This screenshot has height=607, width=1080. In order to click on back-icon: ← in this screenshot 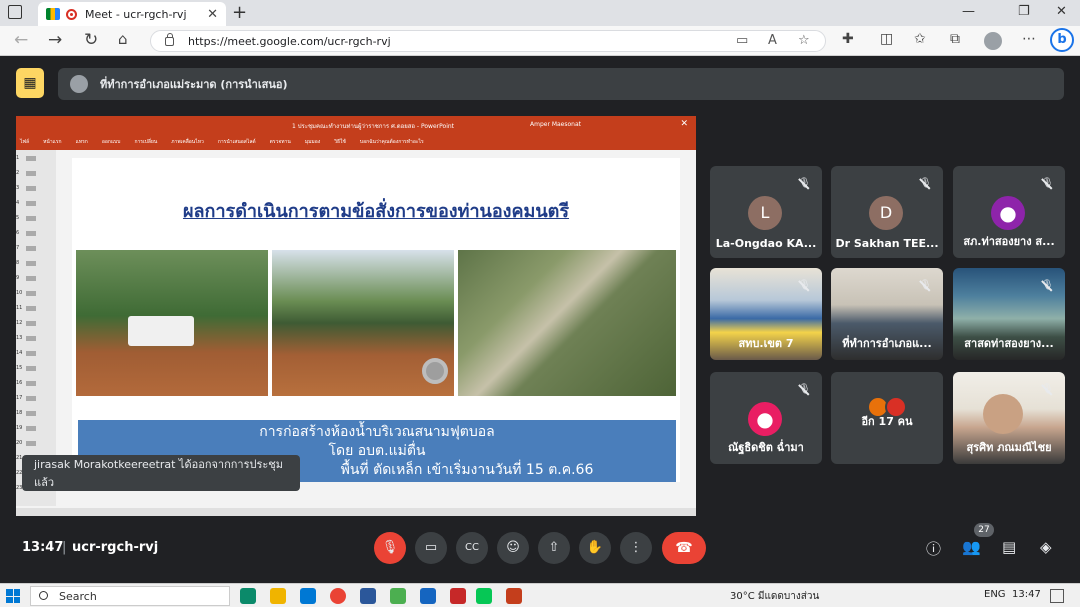, I will do `click(21, 40)`.